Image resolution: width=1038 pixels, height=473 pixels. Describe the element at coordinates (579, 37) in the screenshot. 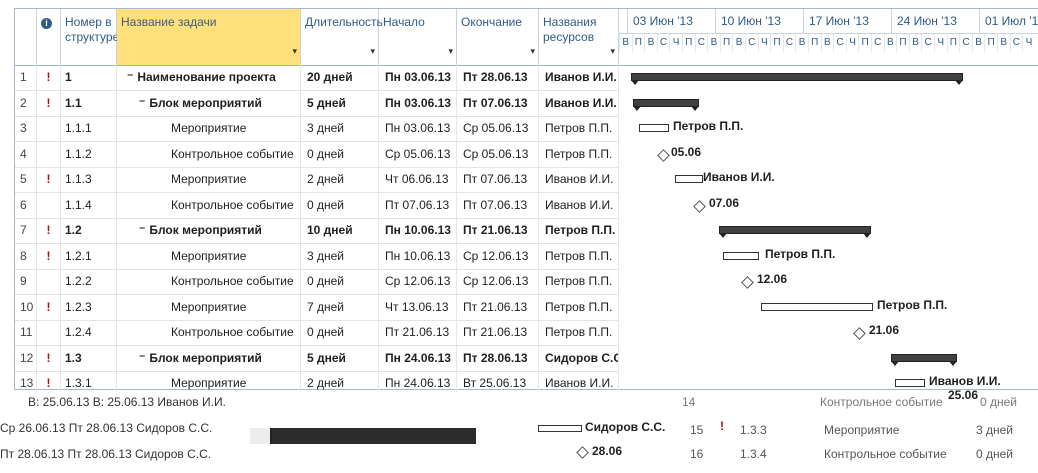

I see `resources-column-header: Названия ресурсов ▾` at that location.